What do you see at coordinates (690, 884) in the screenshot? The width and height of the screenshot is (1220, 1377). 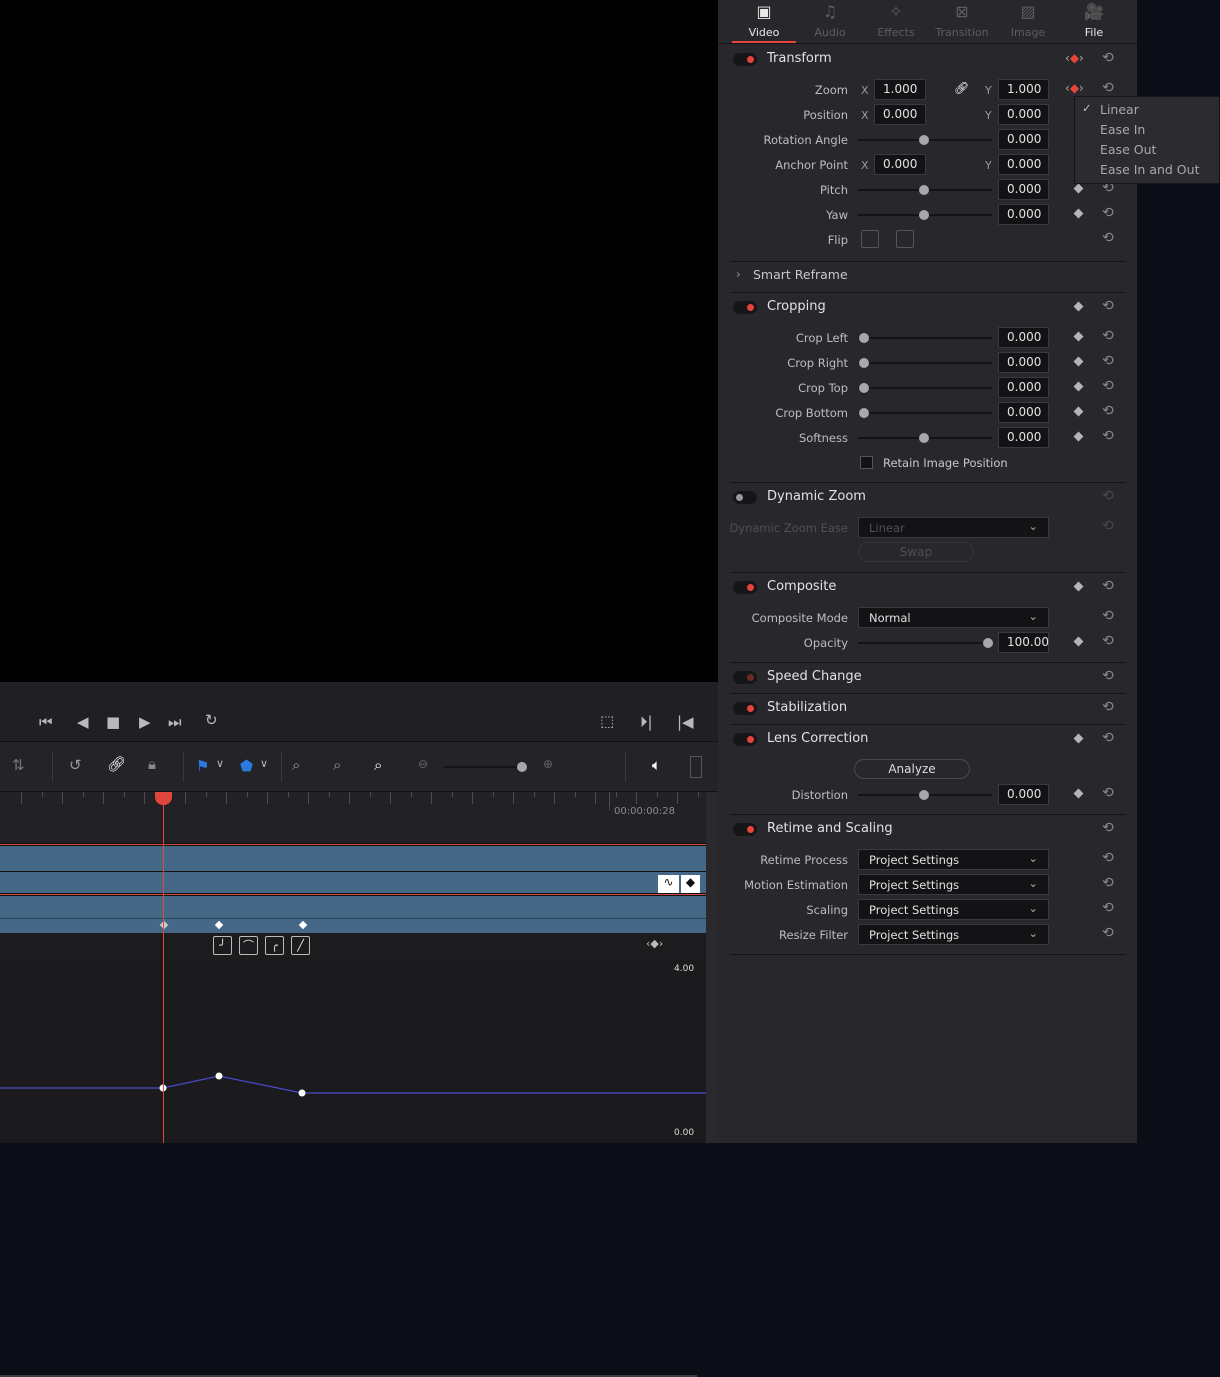 I see `keyframe-toggle-icon: ◆` at bounding box center [690, 884].